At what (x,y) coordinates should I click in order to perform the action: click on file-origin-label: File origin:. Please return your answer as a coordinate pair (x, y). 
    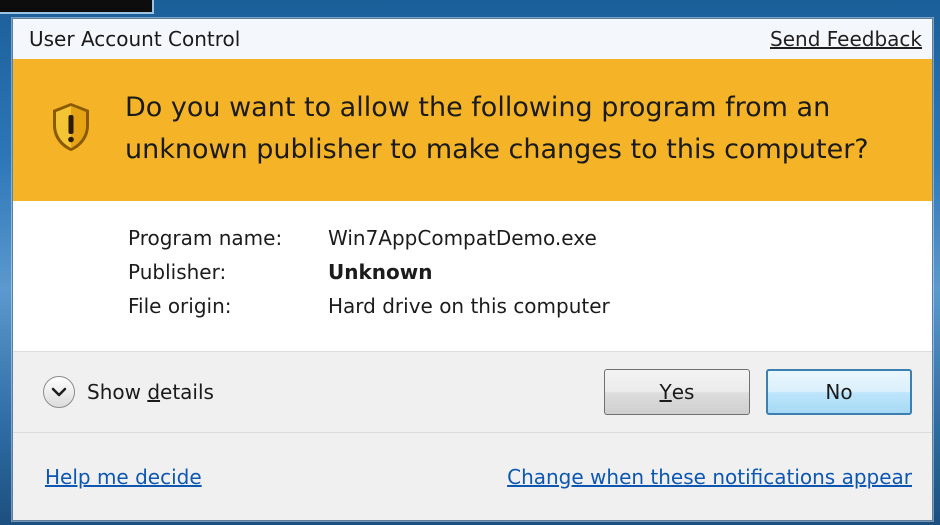
    Looking at the image, I should click on (180, 306).